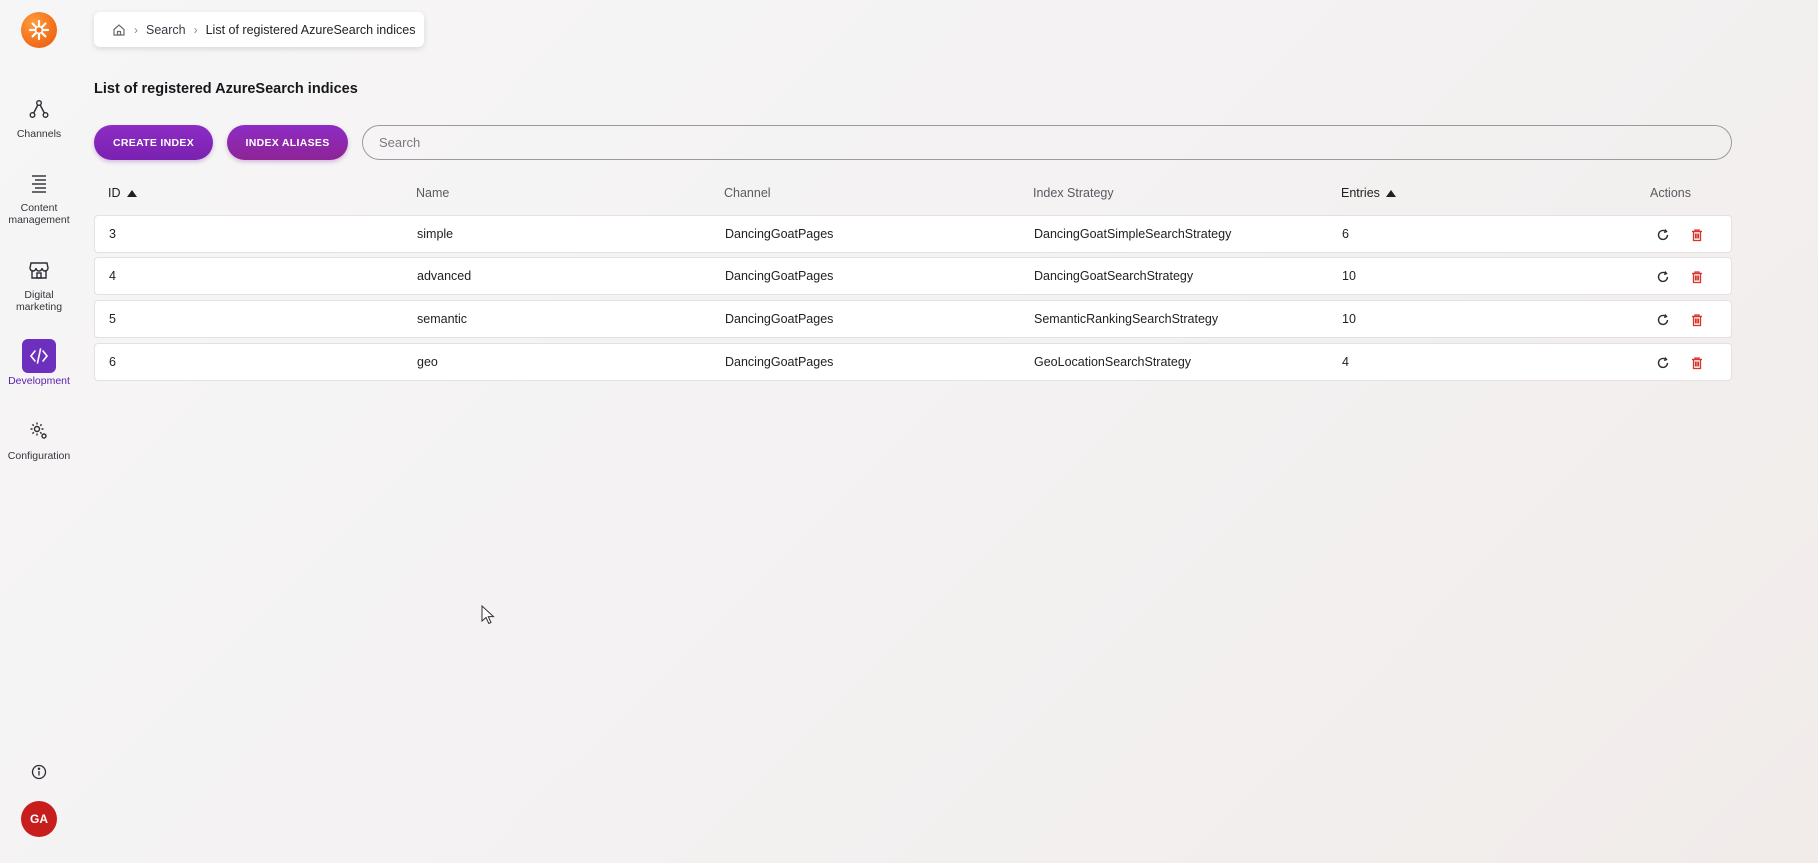 This screenshot has width=1818, height=863. What do you see at coordinates (435, 234) in the screenshot?
I see `cell-name: simple` at bounding box center [435, 234].